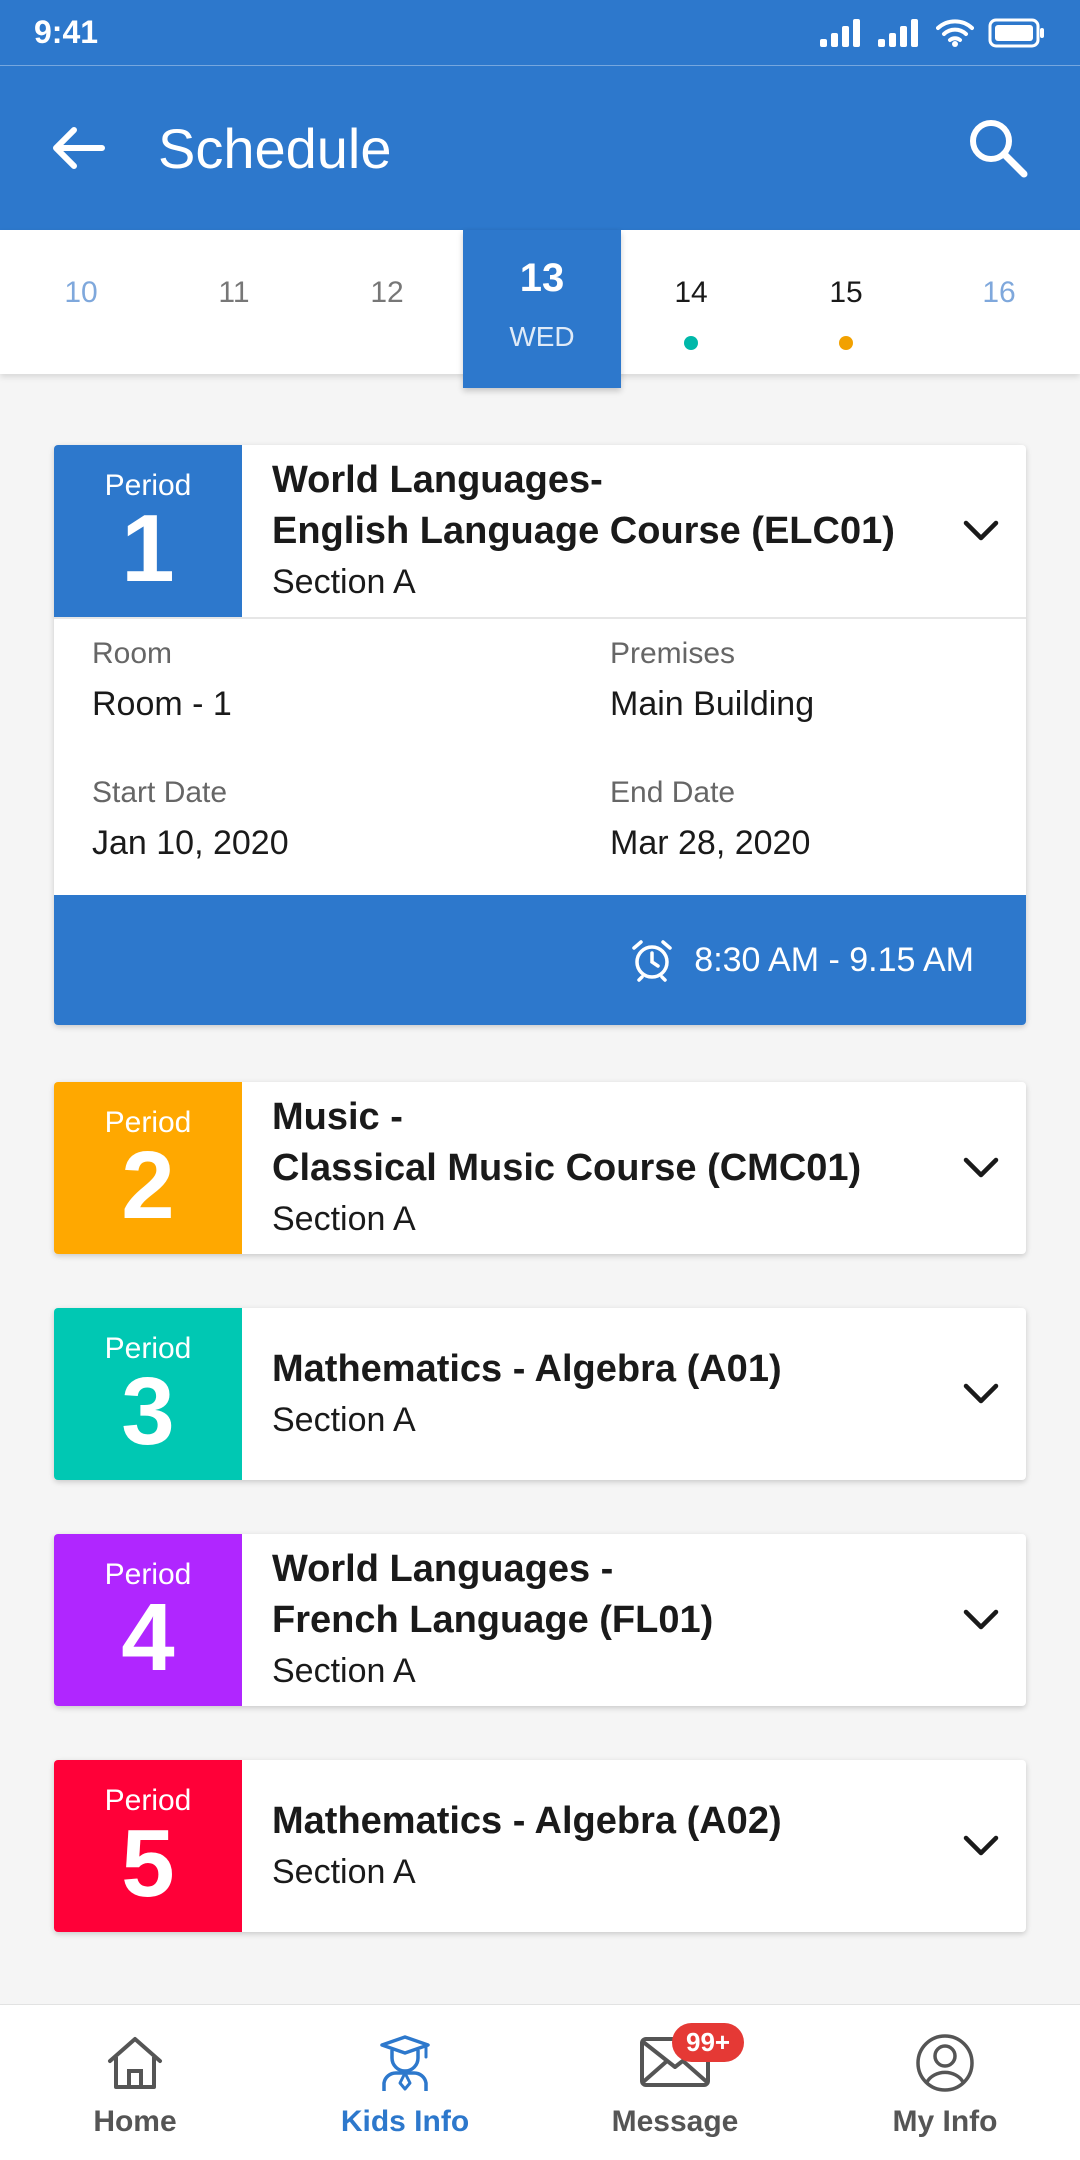 The image size is (1080, 2160). I want to click on battery-icon, so click(1016, 32).